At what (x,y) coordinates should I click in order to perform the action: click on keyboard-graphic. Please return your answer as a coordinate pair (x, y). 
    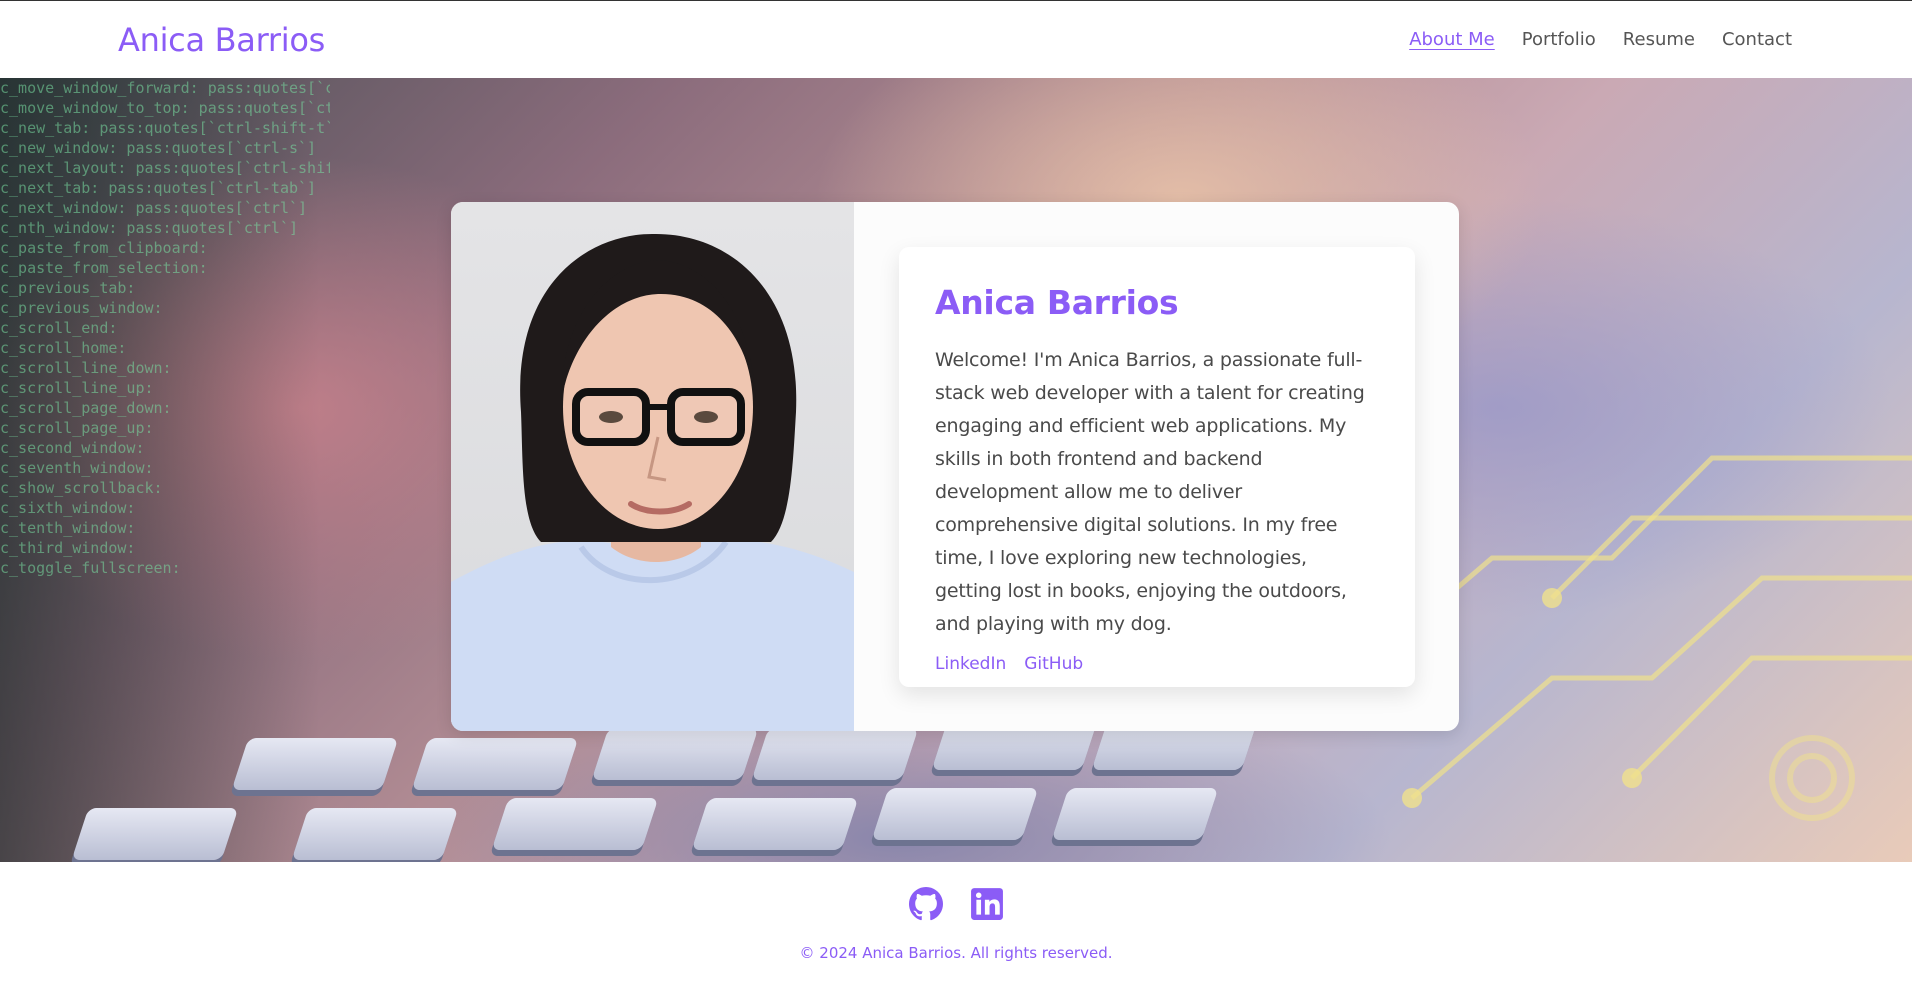
    Looking at the image, I should click on (700, 790).